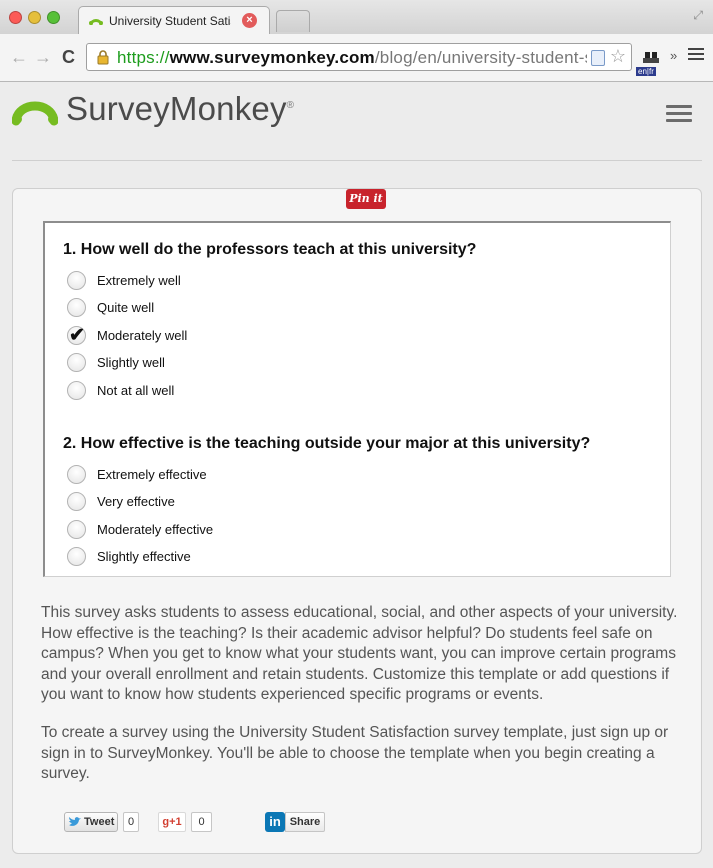  What do you see at coordinates (43, 57) in the screenshot?
I see `forward-arrow-icon: →` at bounding box center [43, 57].